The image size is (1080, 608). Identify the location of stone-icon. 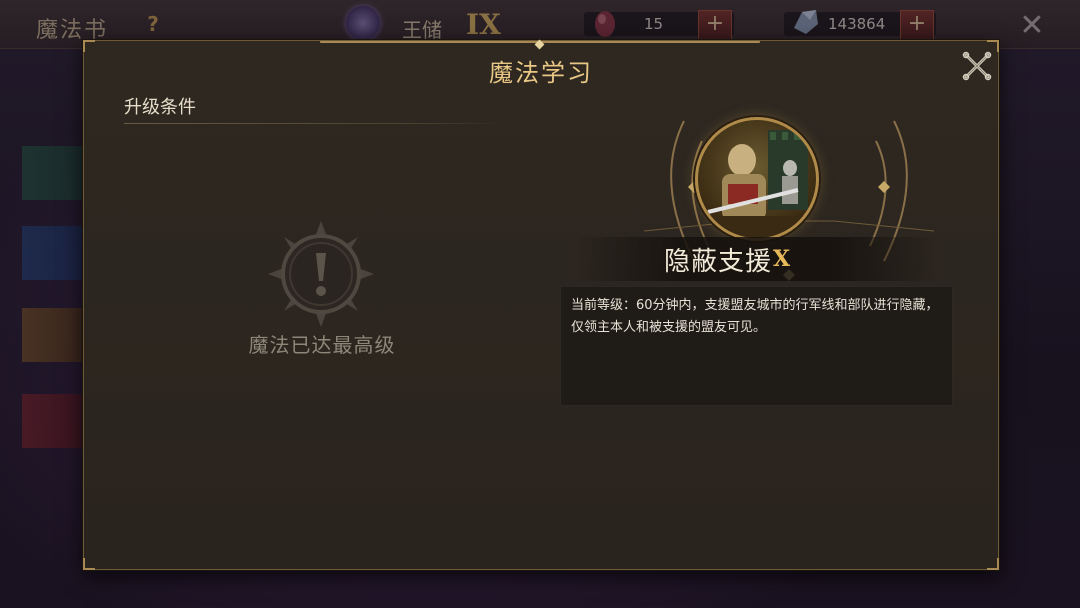
(805, 23).